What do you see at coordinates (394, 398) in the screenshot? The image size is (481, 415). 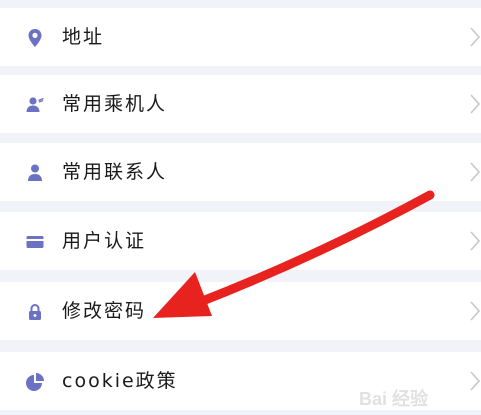 I see `watermark-text: Bai 经验` at bounding box center [394, 398].